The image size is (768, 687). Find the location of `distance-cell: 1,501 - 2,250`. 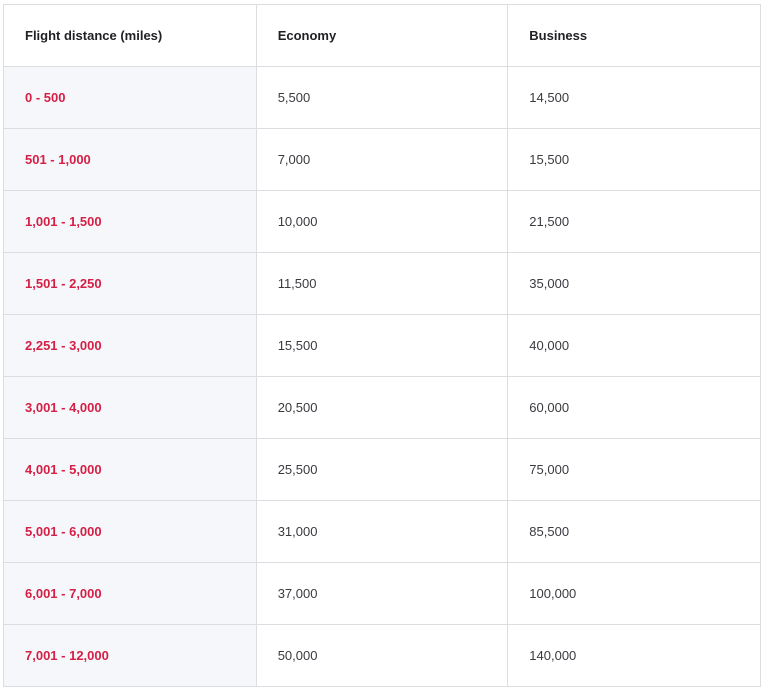

distance-cell: 1,501 - 2,250 is located at coordinates (130, 283).